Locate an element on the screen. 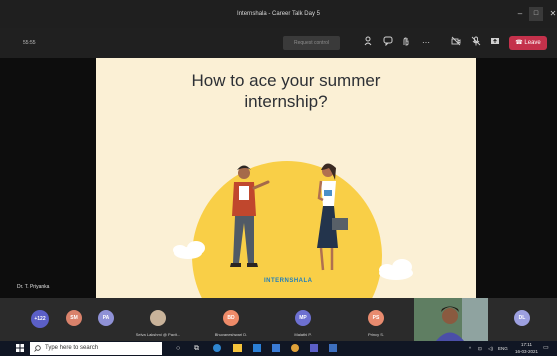 Image resolution: width=557 pixels, height=356 pixels. participant-video-frame is located at coordinates (451, 319).